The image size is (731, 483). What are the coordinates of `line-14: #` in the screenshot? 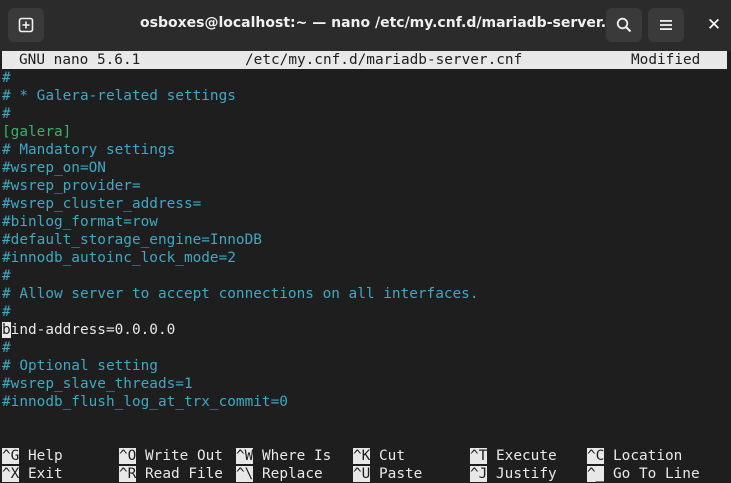 It's located at (6, 312).